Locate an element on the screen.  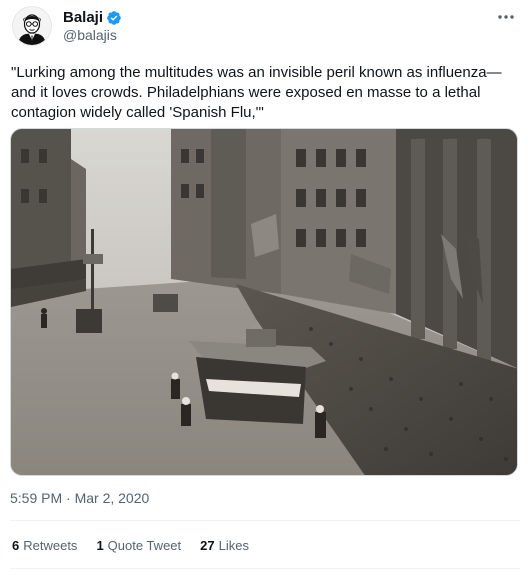
more-options-button is located at coordinates (506, 17).